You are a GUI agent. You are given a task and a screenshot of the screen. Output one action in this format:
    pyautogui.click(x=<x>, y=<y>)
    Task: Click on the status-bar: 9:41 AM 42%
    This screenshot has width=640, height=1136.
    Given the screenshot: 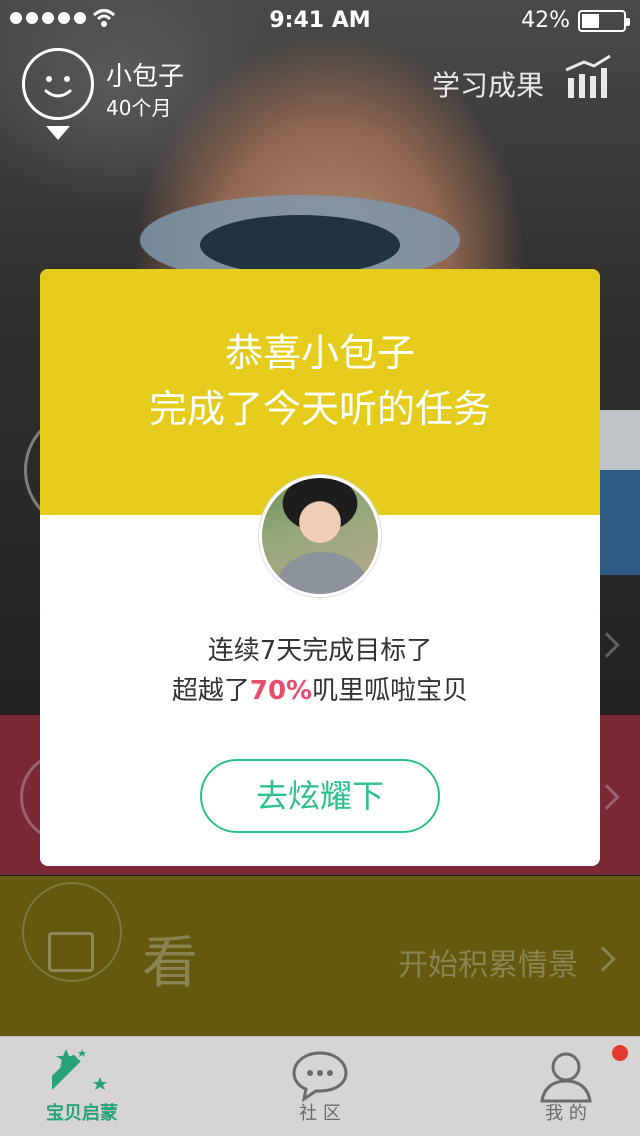 What is the action you would take?
    pyautogui.click(x=320, y=20)
    